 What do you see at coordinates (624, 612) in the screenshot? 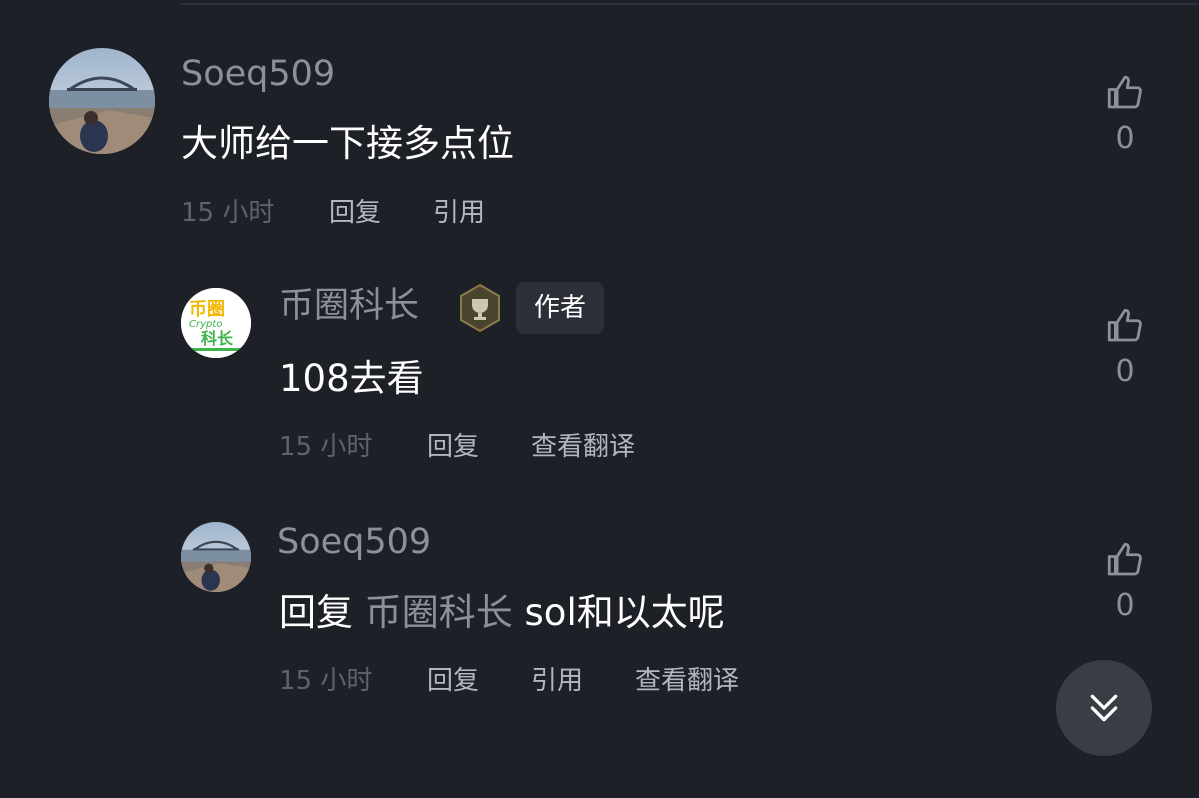
I see `reply-body: sol和以太呢` at bounding box center [624, 612].